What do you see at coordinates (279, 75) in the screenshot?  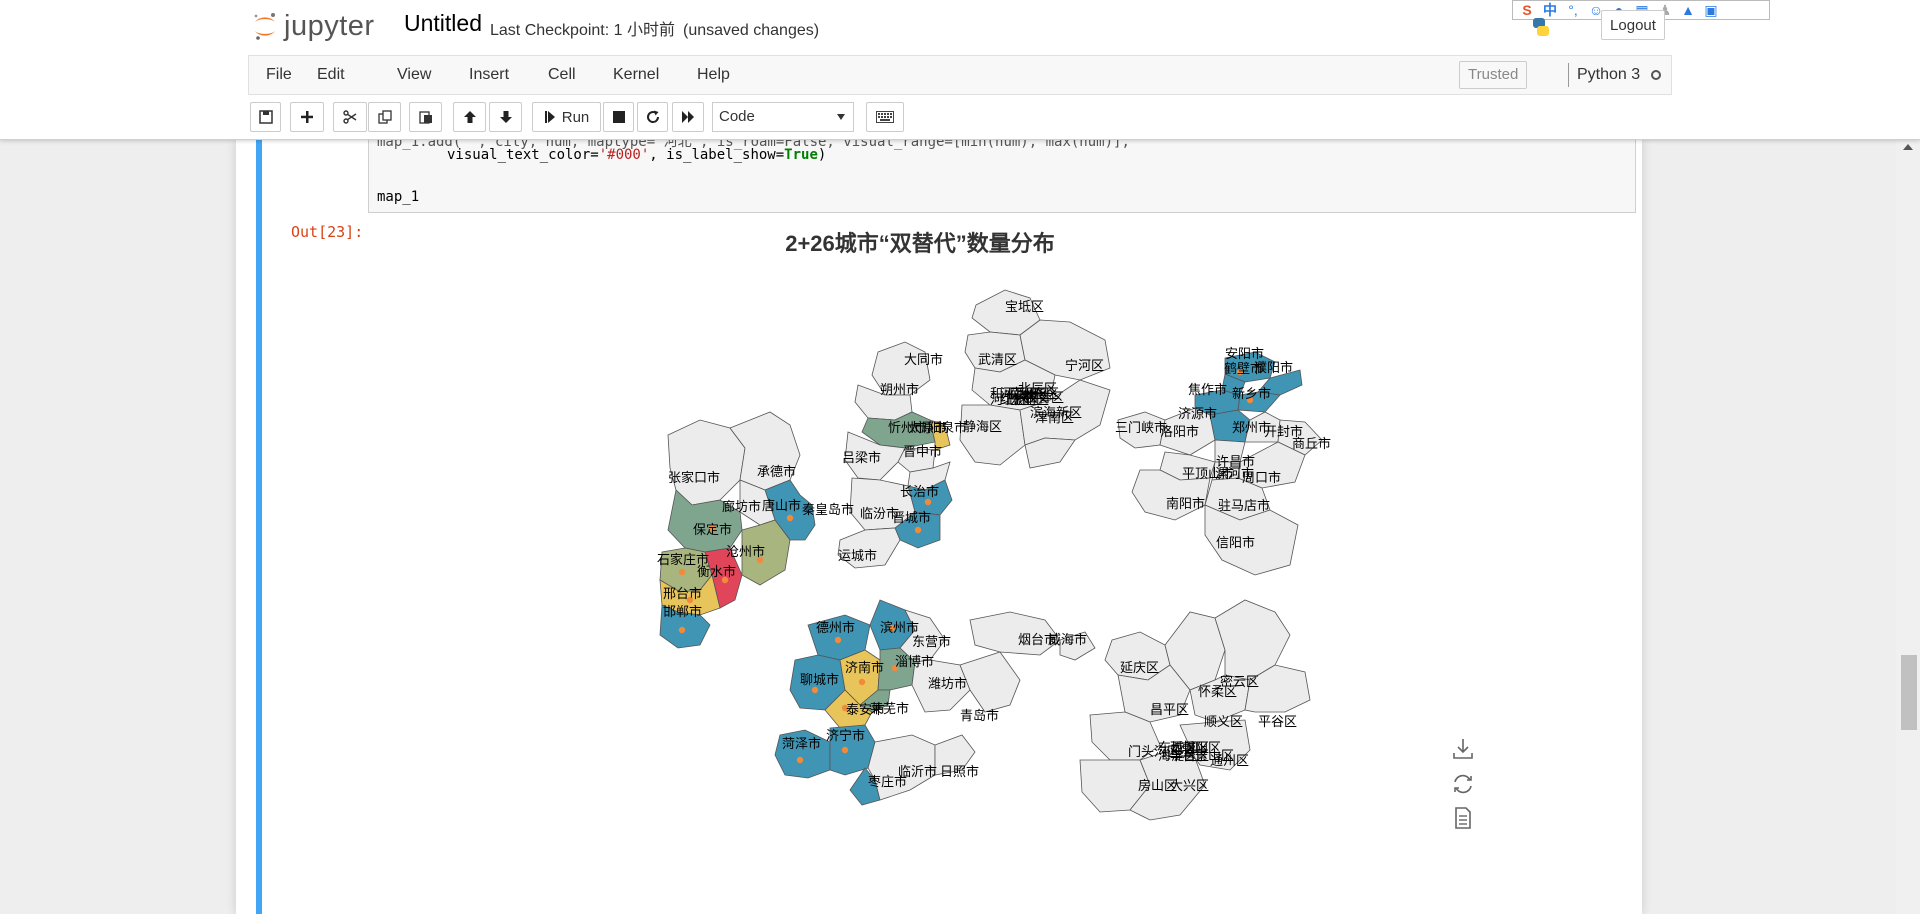 I see `menu-file: File` at bounding box center [279, 75].